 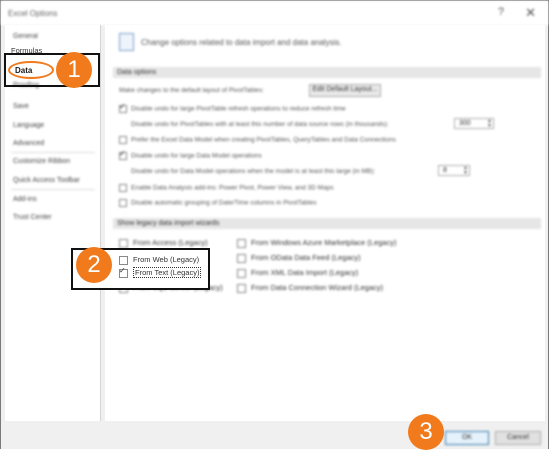 What do you see at coordinates (167, 272) in the screenshot?
I see `option-label: From Text (Legacy)` at bounding box center [167, 272].